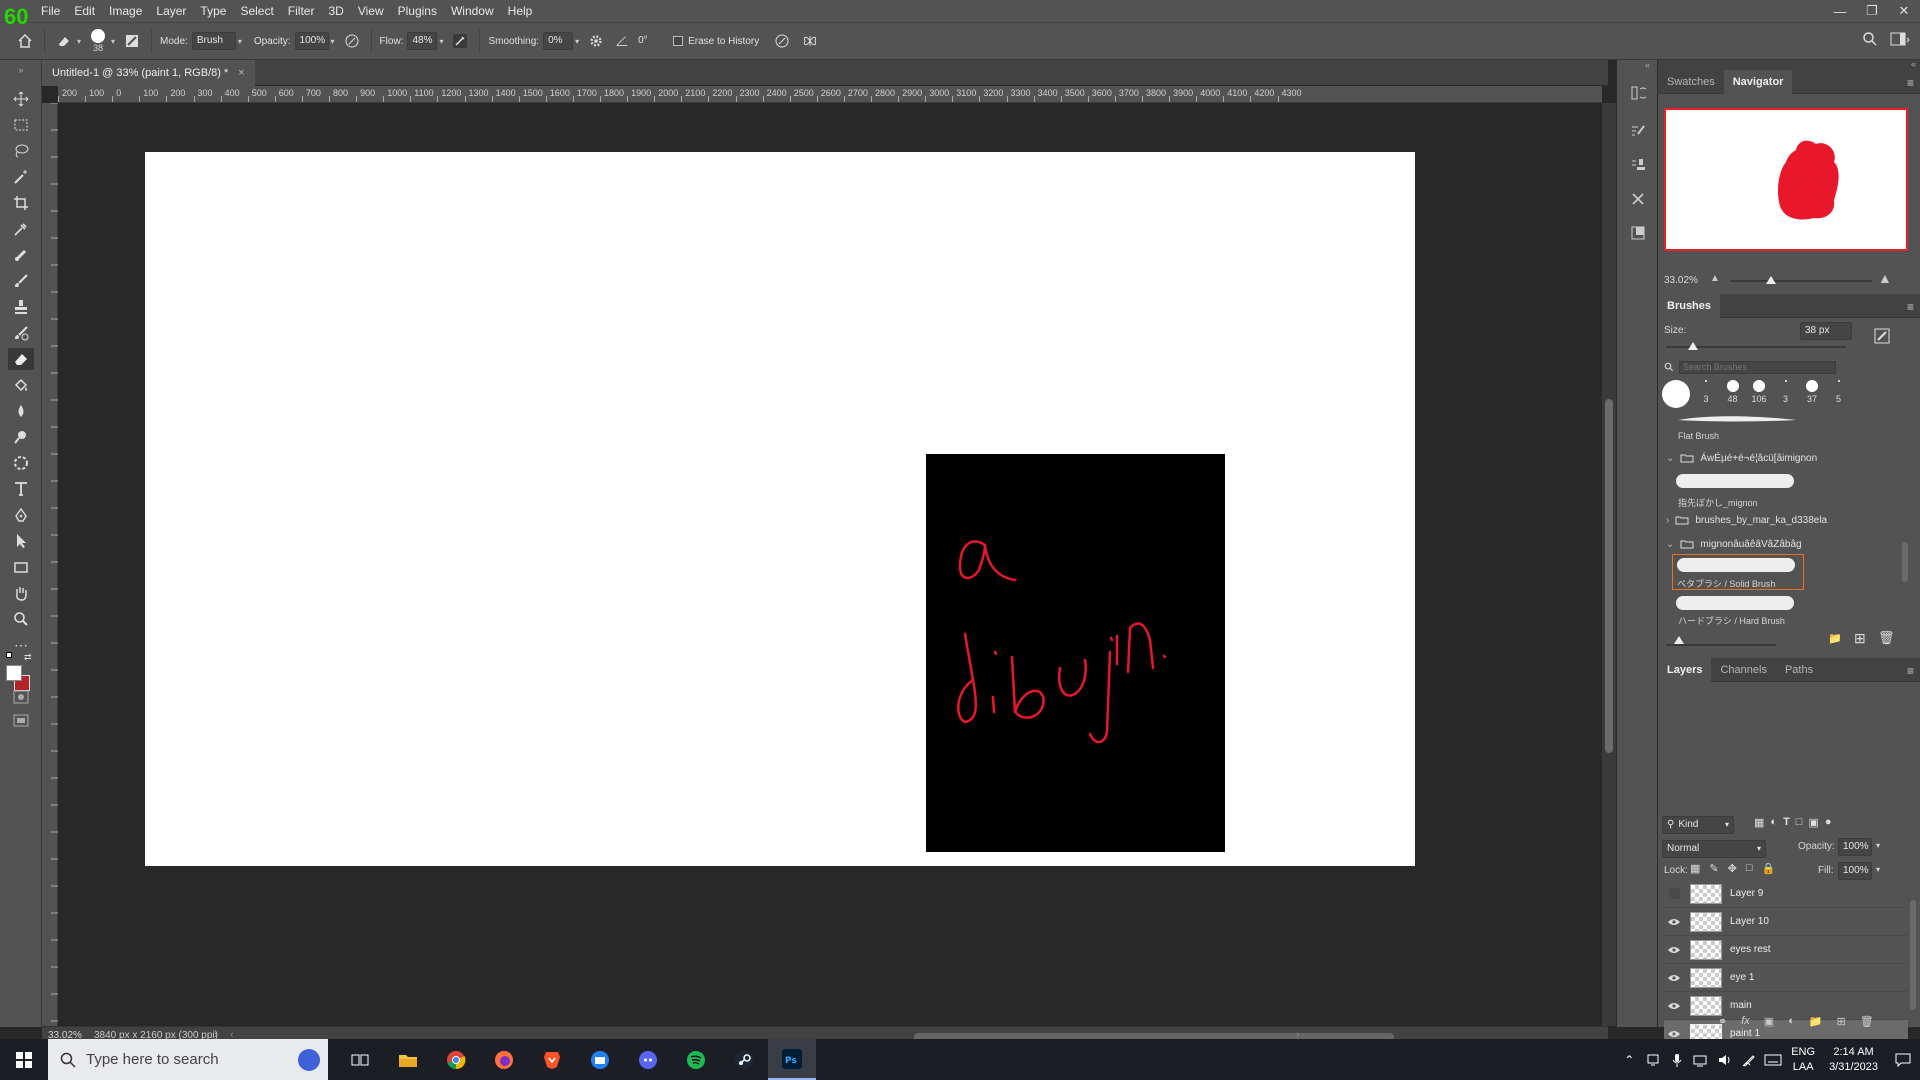  I want to click on move-tool-icon, so click(21, 99).